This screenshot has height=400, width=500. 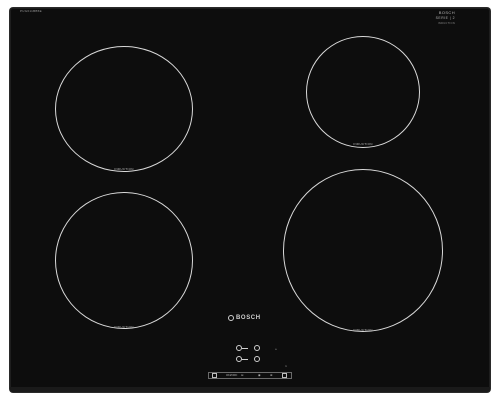 What do you see at coordinates (286, 366) in the screenshot?
I see `timer-icon: ⏲` at bounding box center [286, 366].